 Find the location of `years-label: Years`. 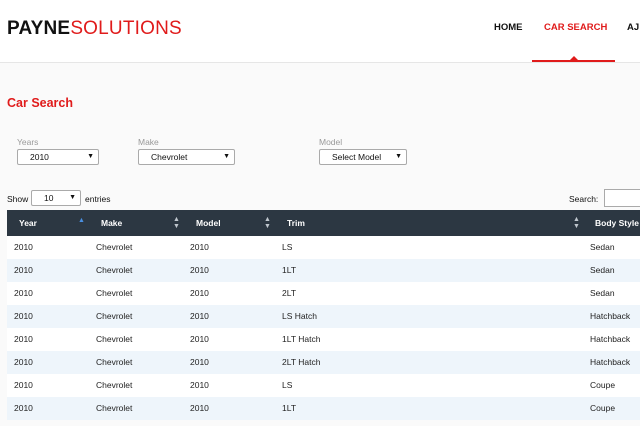

years-label: Years is located at coordinates (28, 142).